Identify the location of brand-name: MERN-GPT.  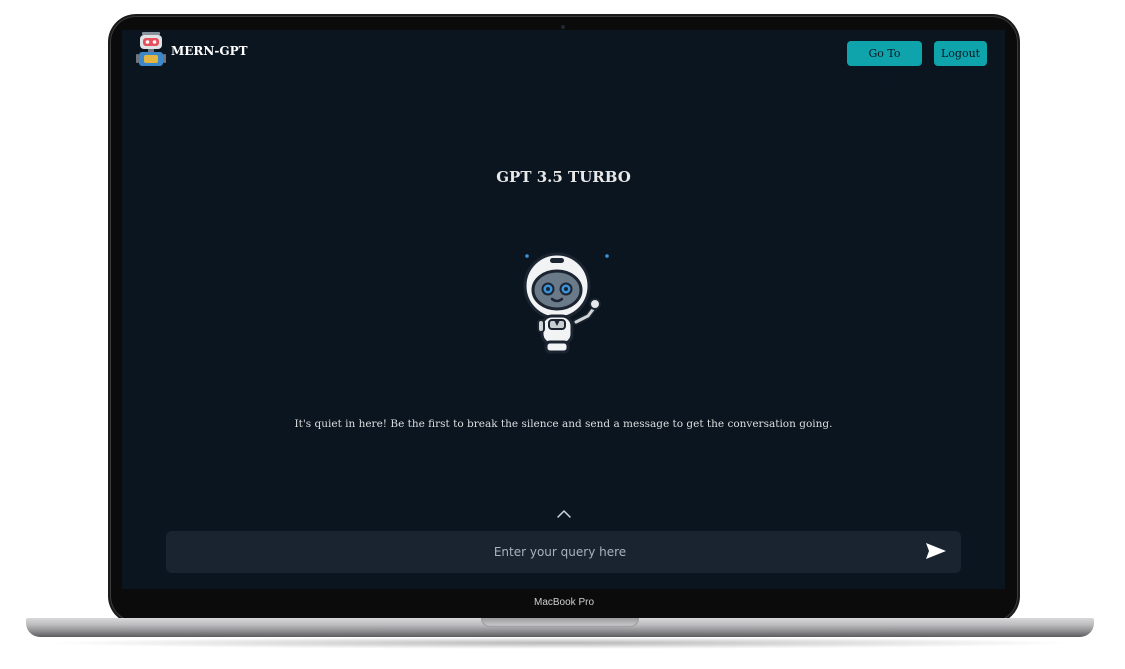
(209, 51).